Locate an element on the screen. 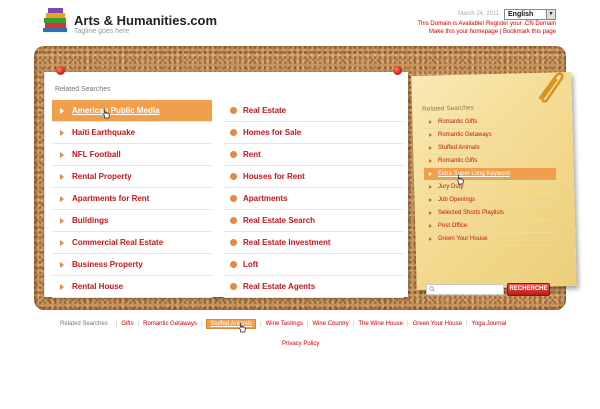  keyword-link: Real Estate Agents is located at coordinates (314, 287).